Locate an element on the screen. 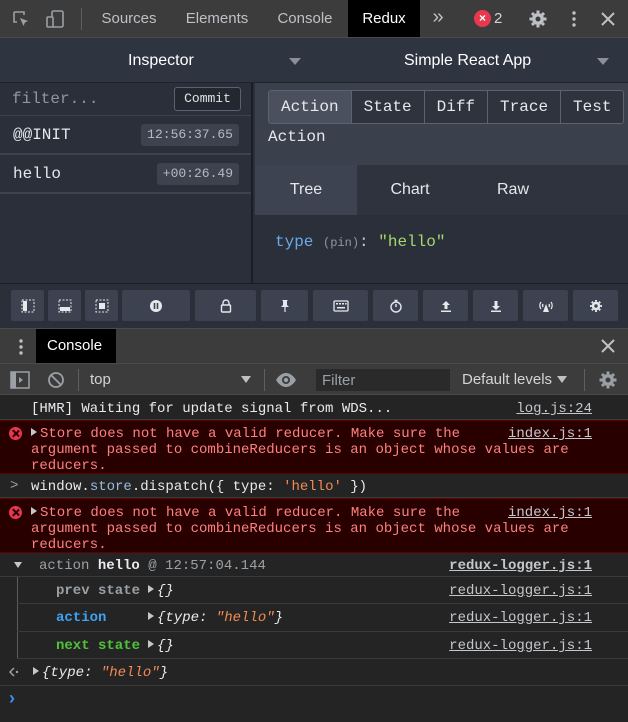  bottom-pane-icon is located at coordinates (64, 305).